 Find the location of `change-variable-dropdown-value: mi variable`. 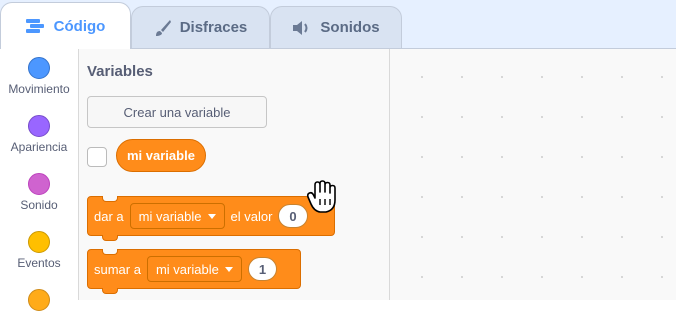

change-variable-dropdown-value: mi variable is located at coordinates (187, 269).